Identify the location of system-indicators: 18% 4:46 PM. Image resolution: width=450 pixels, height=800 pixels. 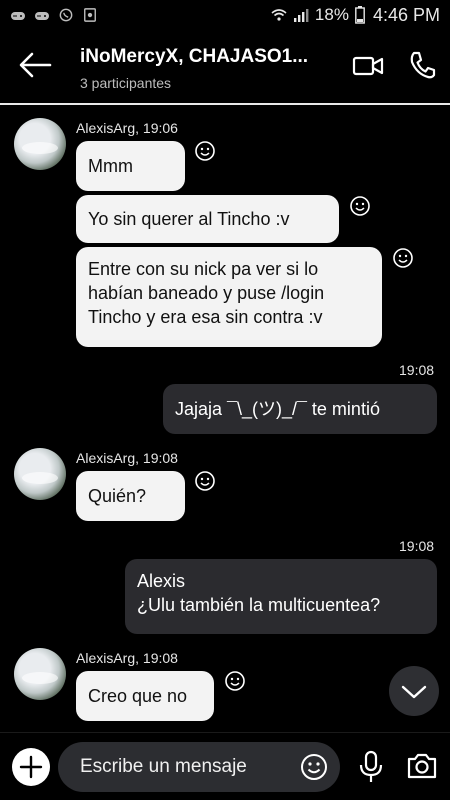
(355, 15).